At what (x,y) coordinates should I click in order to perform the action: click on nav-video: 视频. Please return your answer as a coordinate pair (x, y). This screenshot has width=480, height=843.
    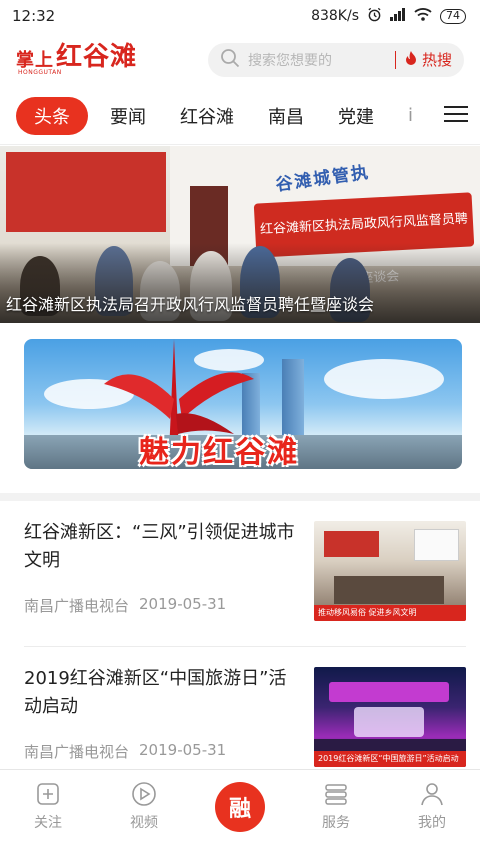
    Looking at the image, I should click on (144, 806).